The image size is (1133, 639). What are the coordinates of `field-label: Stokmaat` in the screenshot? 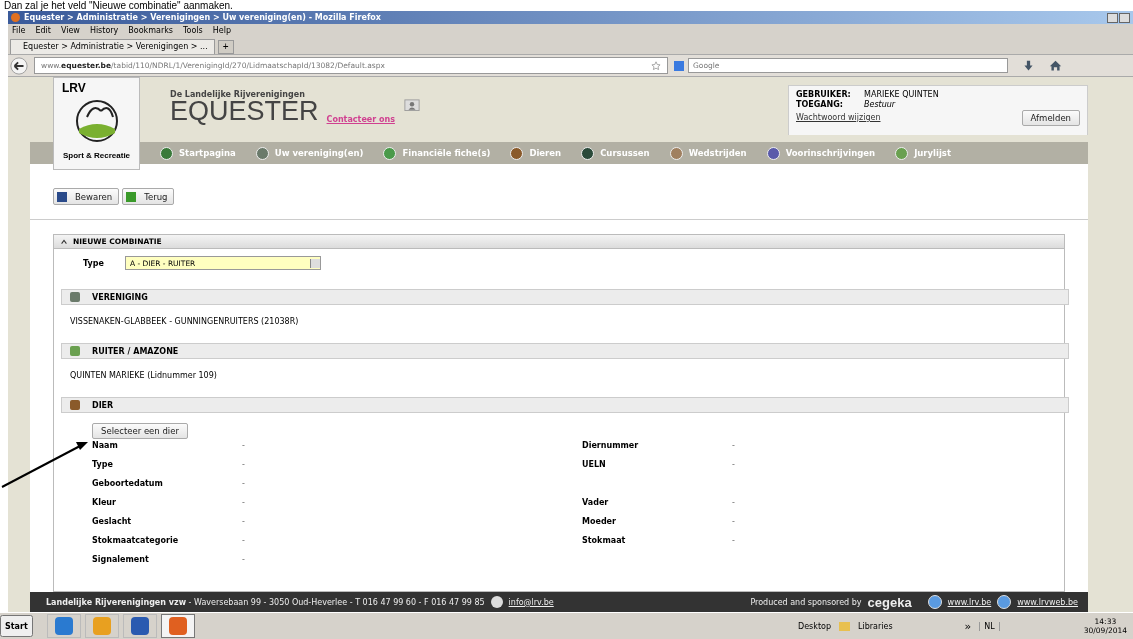 It's located at (604, 540).